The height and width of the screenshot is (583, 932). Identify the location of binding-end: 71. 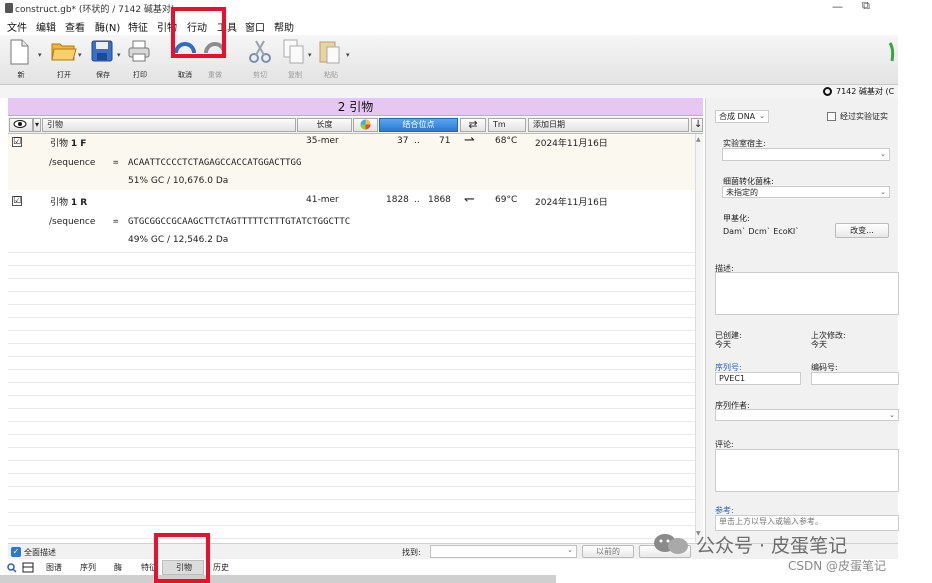
(445, 141).